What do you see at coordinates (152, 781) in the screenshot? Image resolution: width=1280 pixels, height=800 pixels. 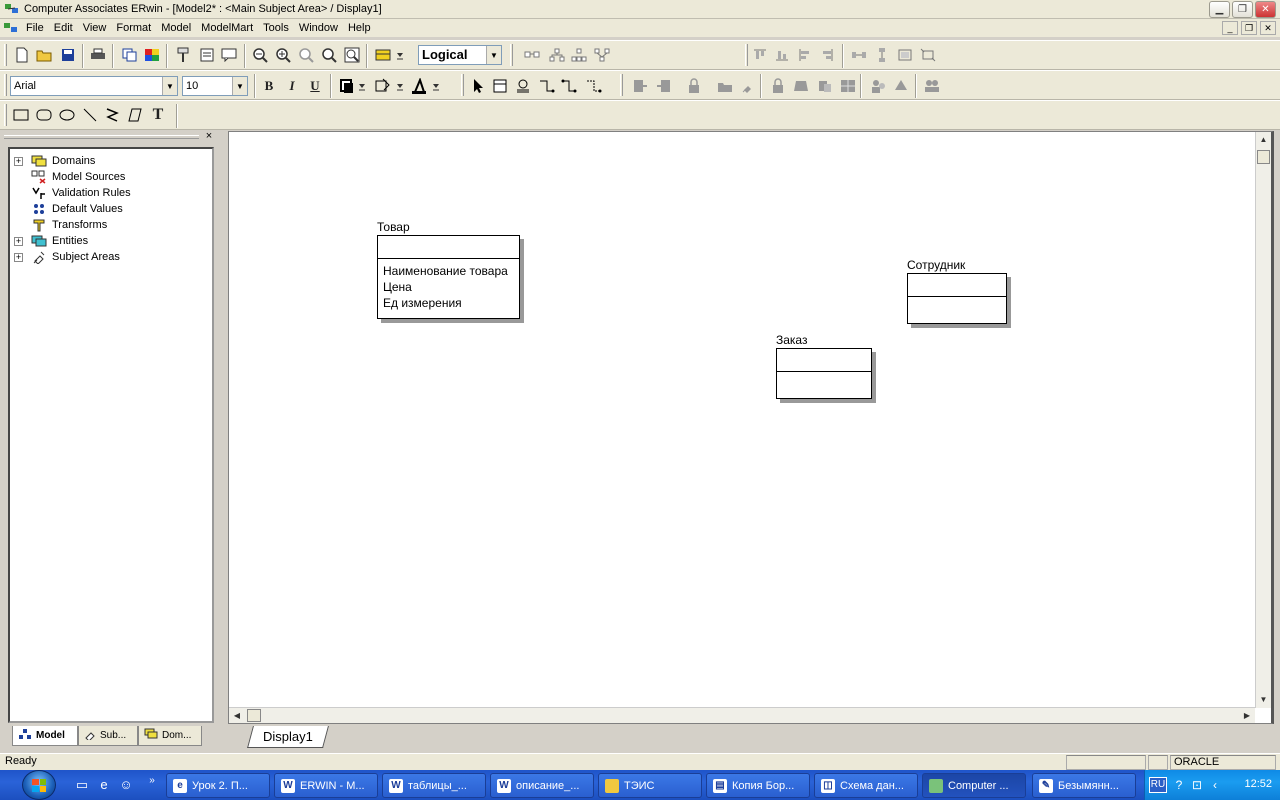 I see `quicklaunch-more-icon: »` at bounding box center [152, 781].